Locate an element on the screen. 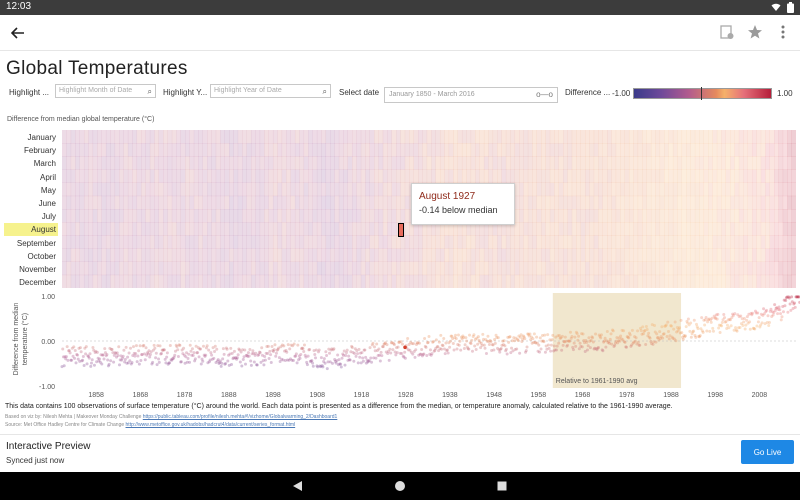 This screenshot has width=800, height=500. star-icon is located at coordinates (755, 32).